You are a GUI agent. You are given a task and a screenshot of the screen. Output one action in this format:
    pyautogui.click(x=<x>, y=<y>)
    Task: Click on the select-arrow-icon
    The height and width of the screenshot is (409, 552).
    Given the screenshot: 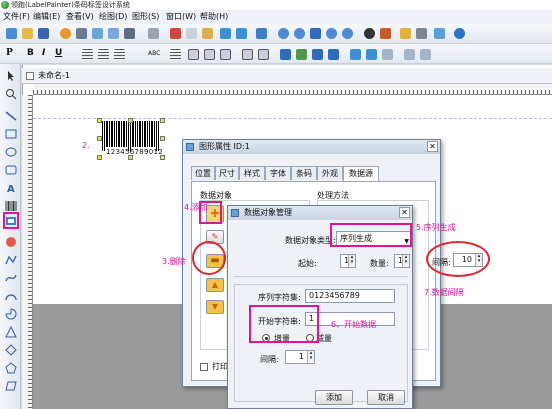 What is the action you would take?
    pyautogui.click(x=11, y=76)
    